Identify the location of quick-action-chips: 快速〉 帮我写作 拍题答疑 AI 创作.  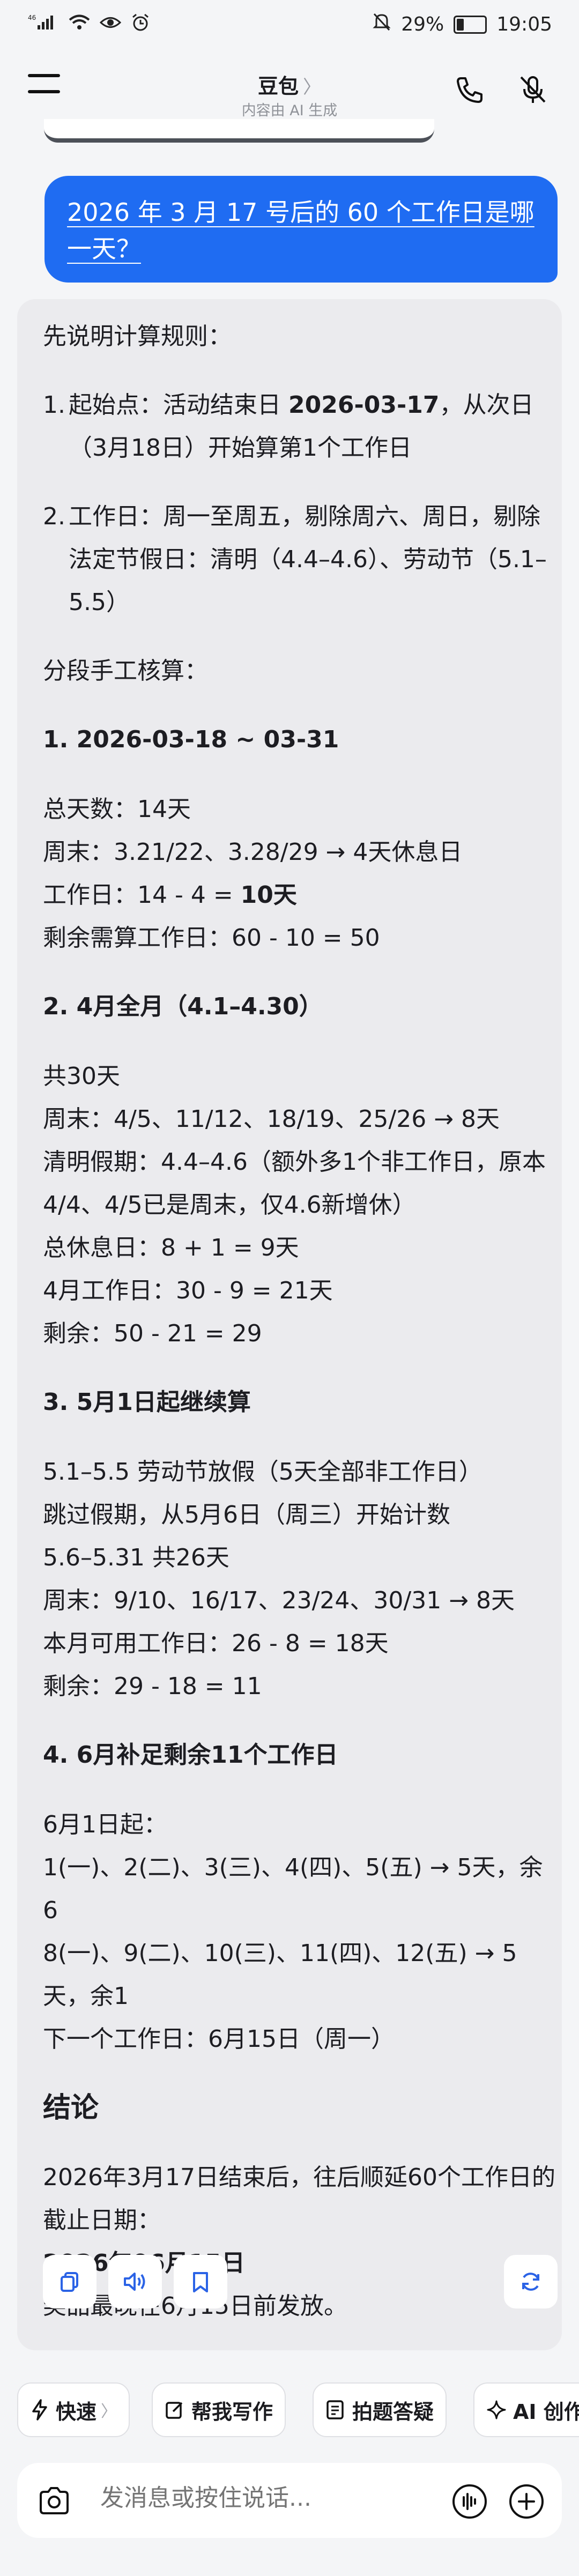
(289, 2410).